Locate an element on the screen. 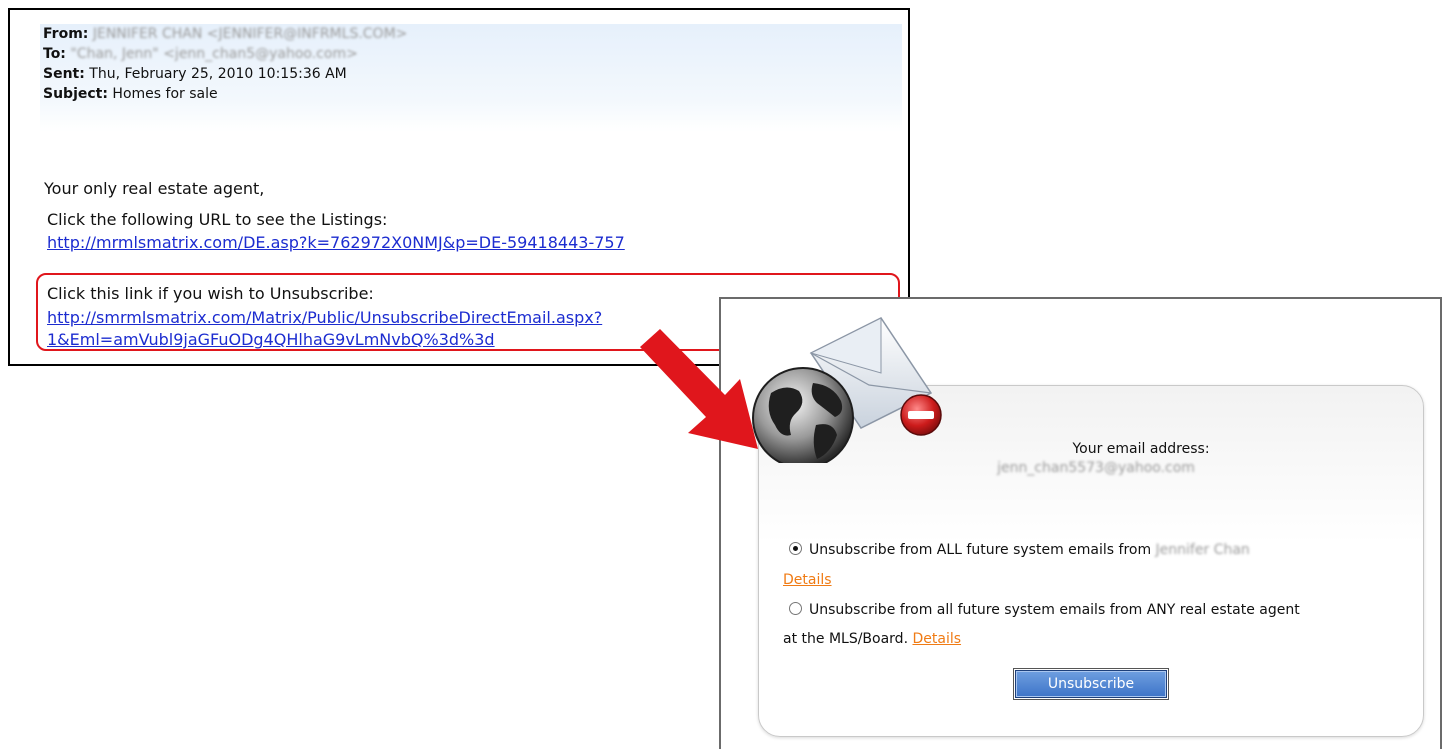  option-any-row-2: at the MLS/Board. Details is located at coordinates (872, 639).